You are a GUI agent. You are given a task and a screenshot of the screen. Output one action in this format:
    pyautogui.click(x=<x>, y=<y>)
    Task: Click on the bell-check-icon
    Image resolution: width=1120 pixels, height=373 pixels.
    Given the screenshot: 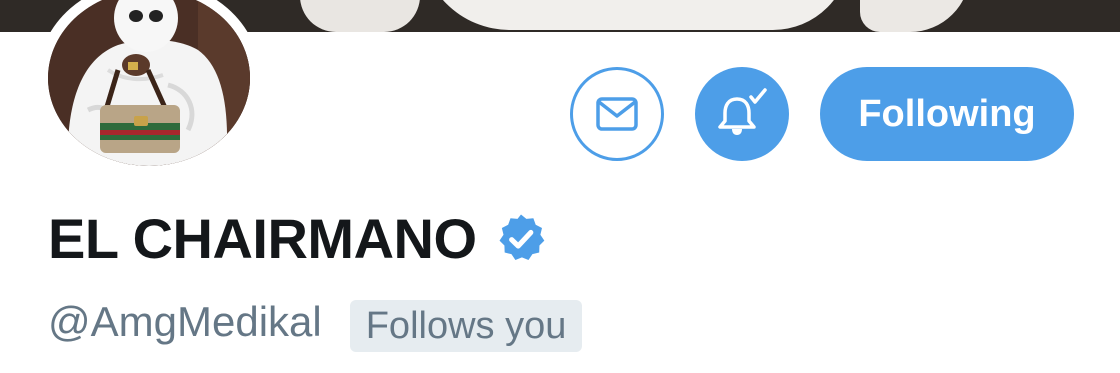 What is the action you would take?
    pyautogui.click(x=742, y=111)
    